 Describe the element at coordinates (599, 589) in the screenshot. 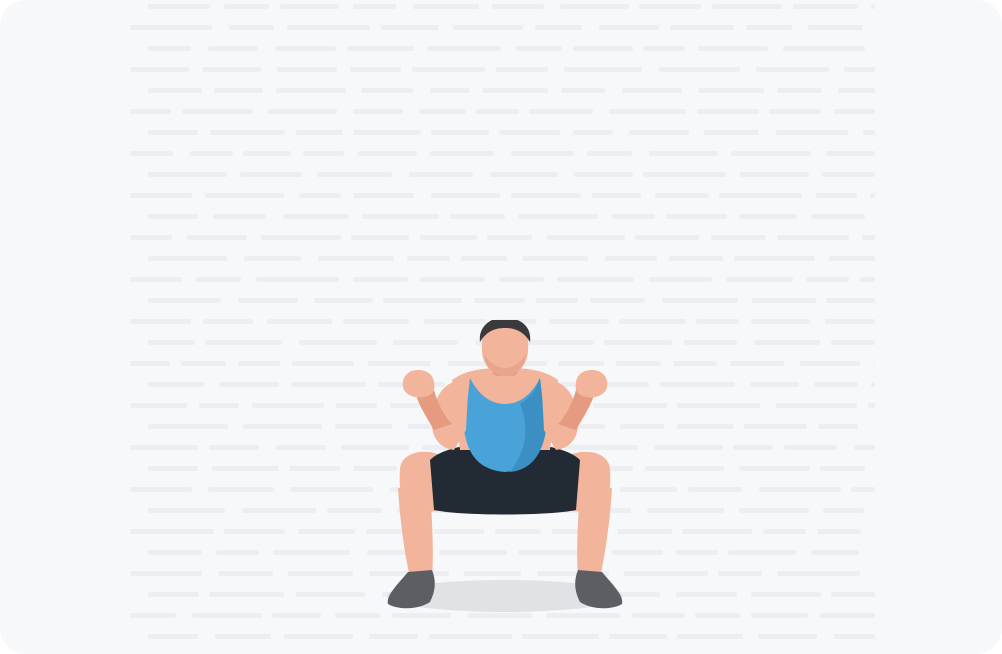

I see `right-shoe` at that location.